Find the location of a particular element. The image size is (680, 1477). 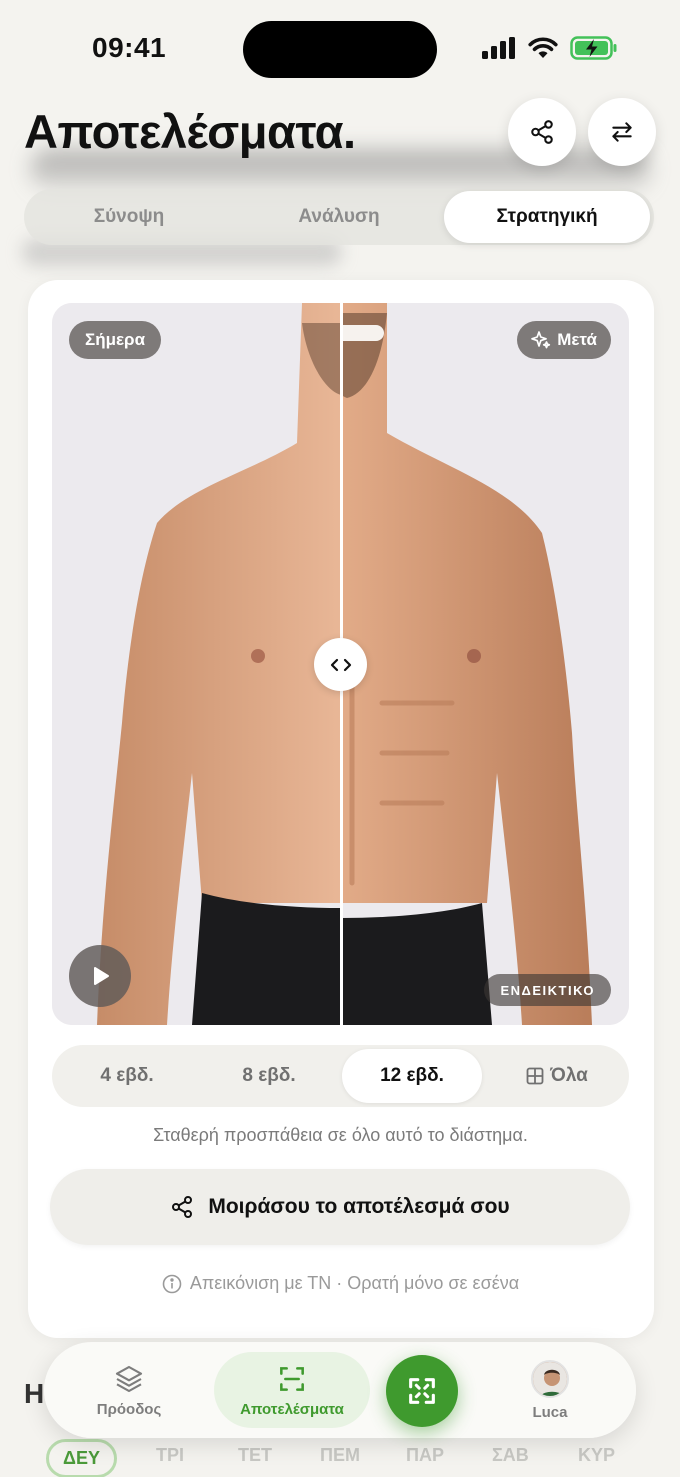

play-icon is located at coordinates (101, 976).